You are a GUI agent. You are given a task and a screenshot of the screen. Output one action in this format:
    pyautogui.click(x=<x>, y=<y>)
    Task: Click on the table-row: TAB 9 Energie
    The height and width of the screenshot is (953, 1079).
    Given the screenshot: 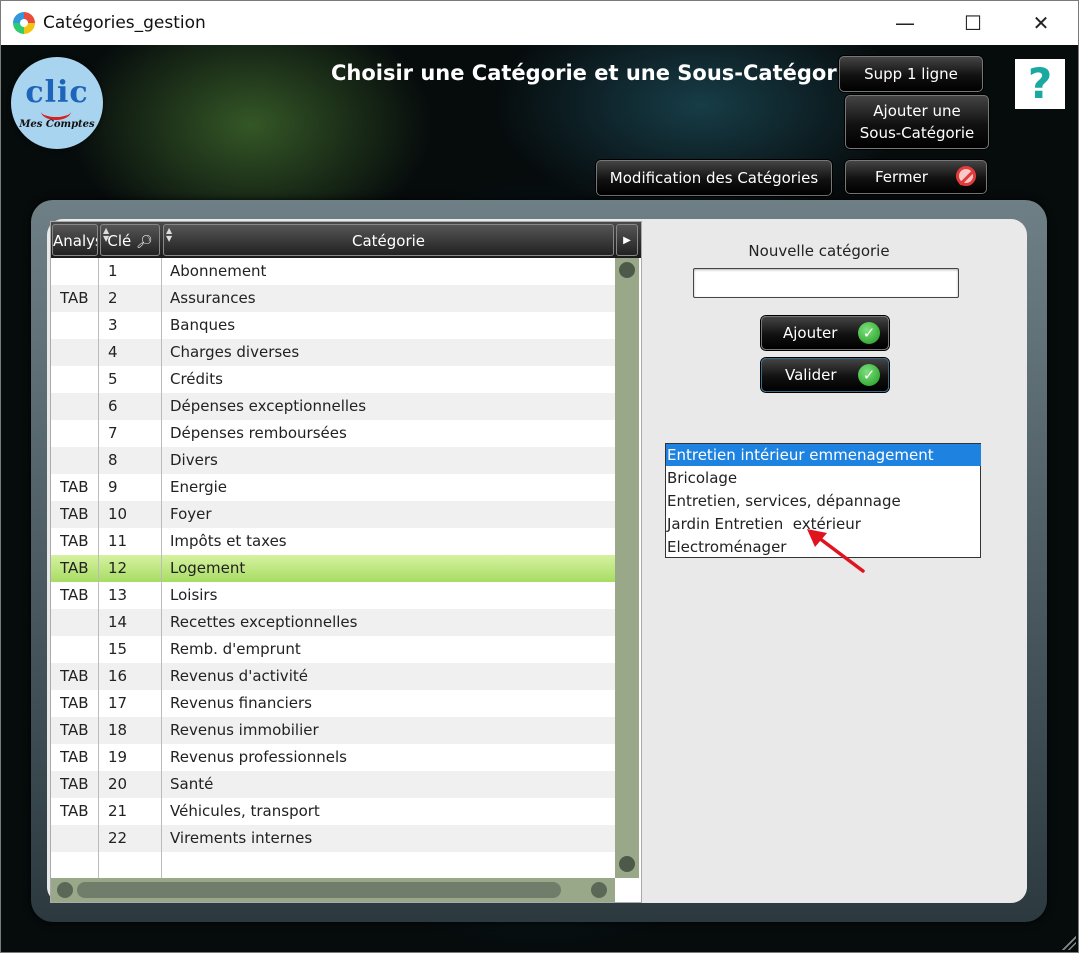 What is the action you would take?
    pyautogui.click(x=333, y=487)
    